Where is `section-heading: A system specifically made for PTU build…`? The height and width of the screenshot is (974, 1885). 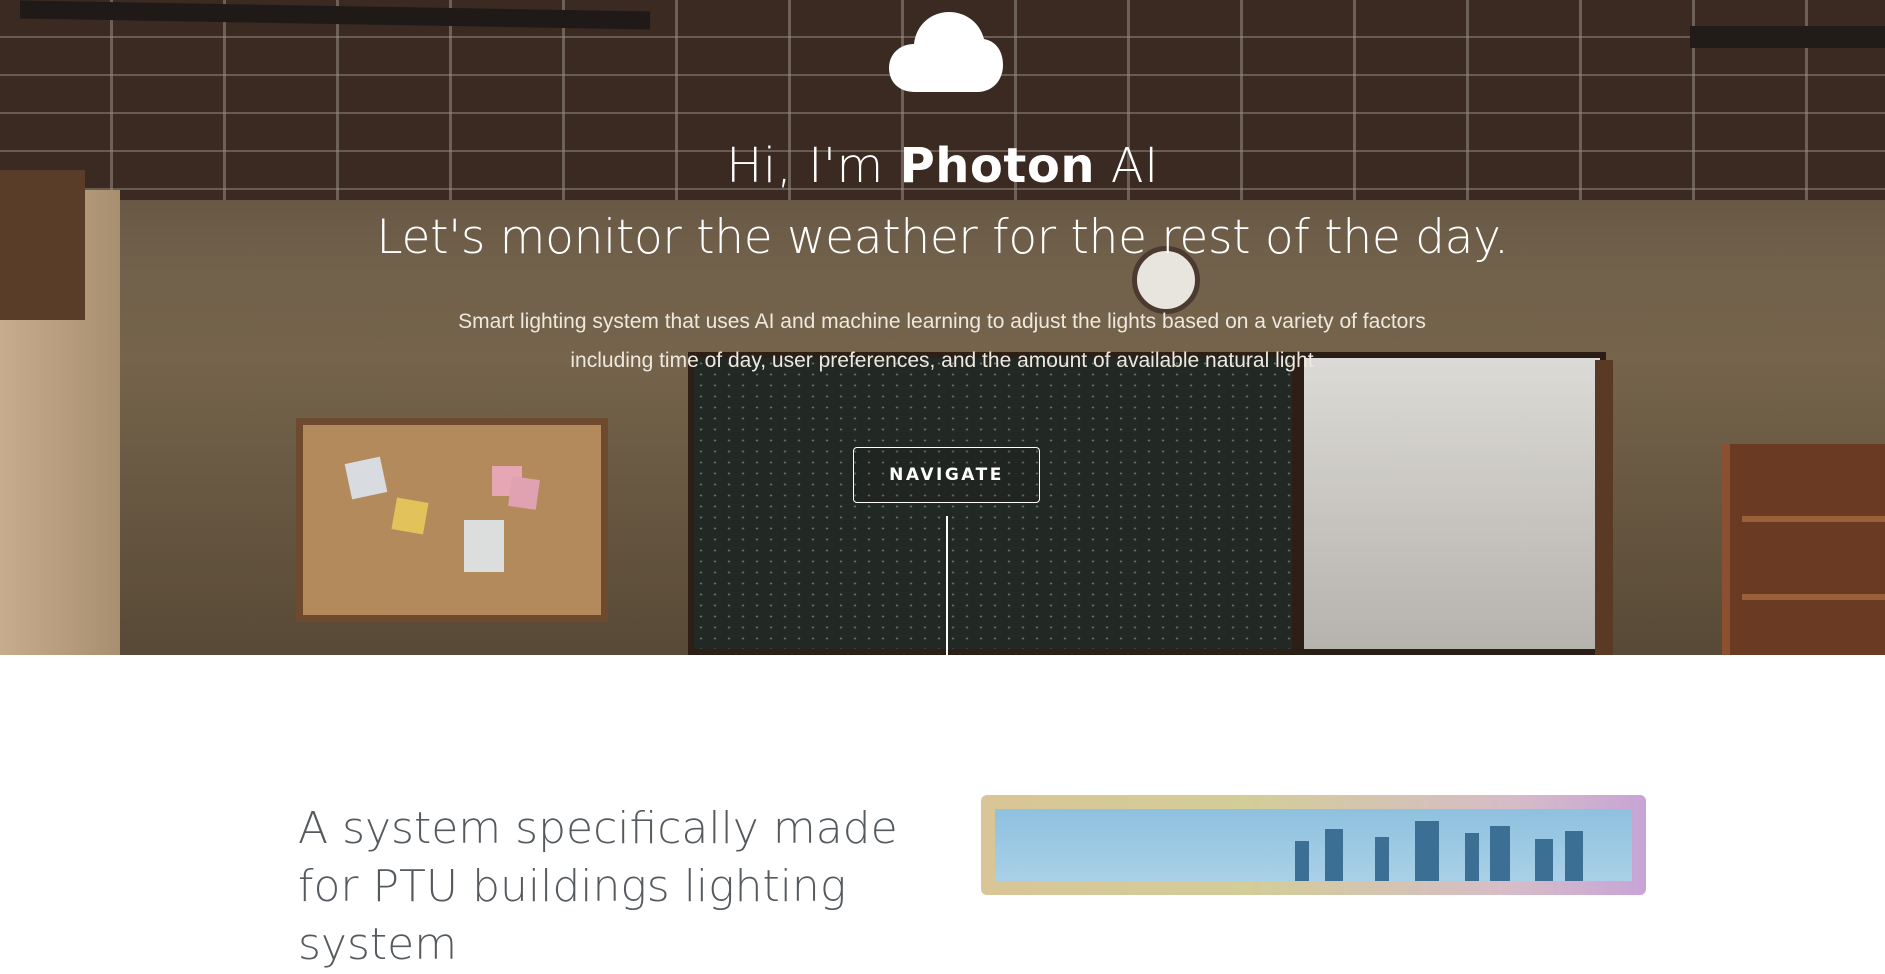
section-heading: A system specifically made for PTU build… is located at coordinates (598, 886).